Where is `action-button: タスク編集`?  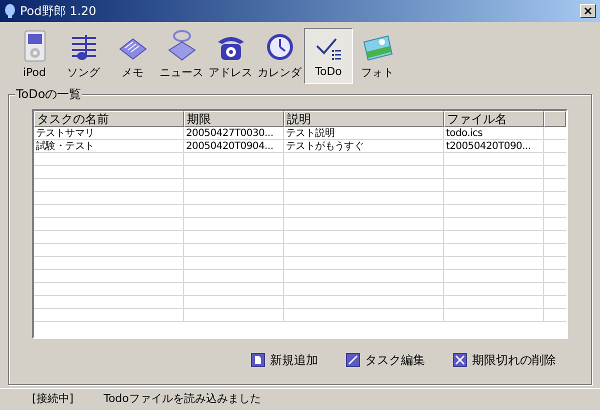
action-button: タスク編集 is located at coordinates (385, 360).